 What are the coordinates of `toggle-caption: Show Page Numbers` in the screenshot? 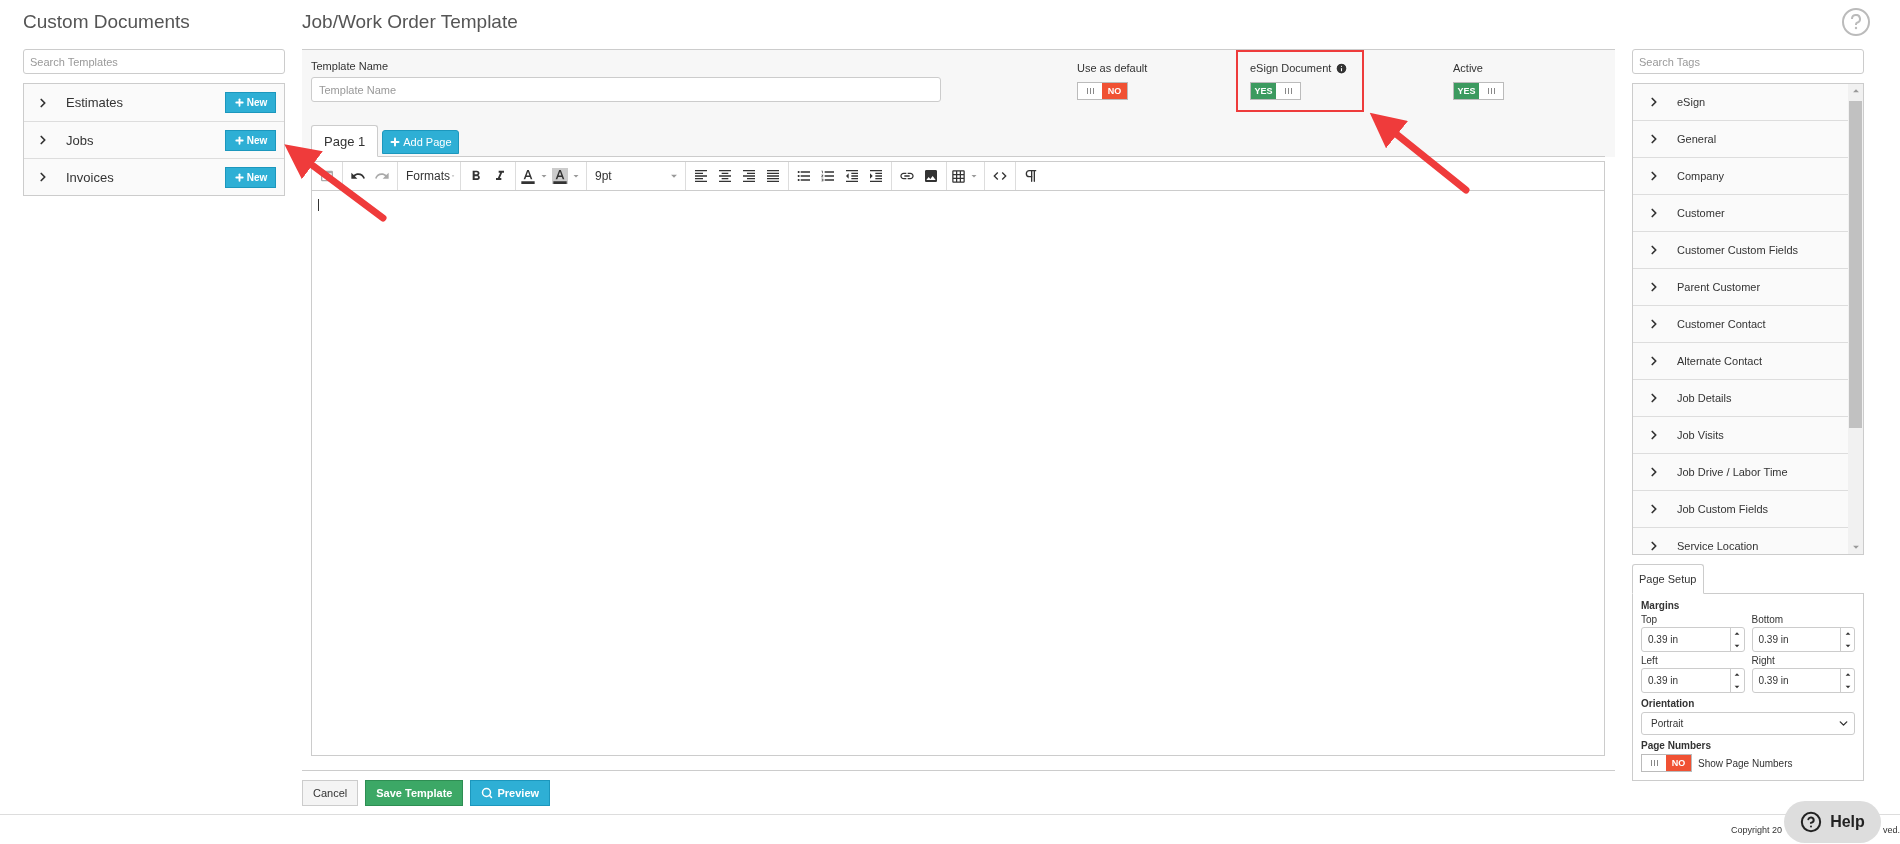 It's located at (1745, 763).